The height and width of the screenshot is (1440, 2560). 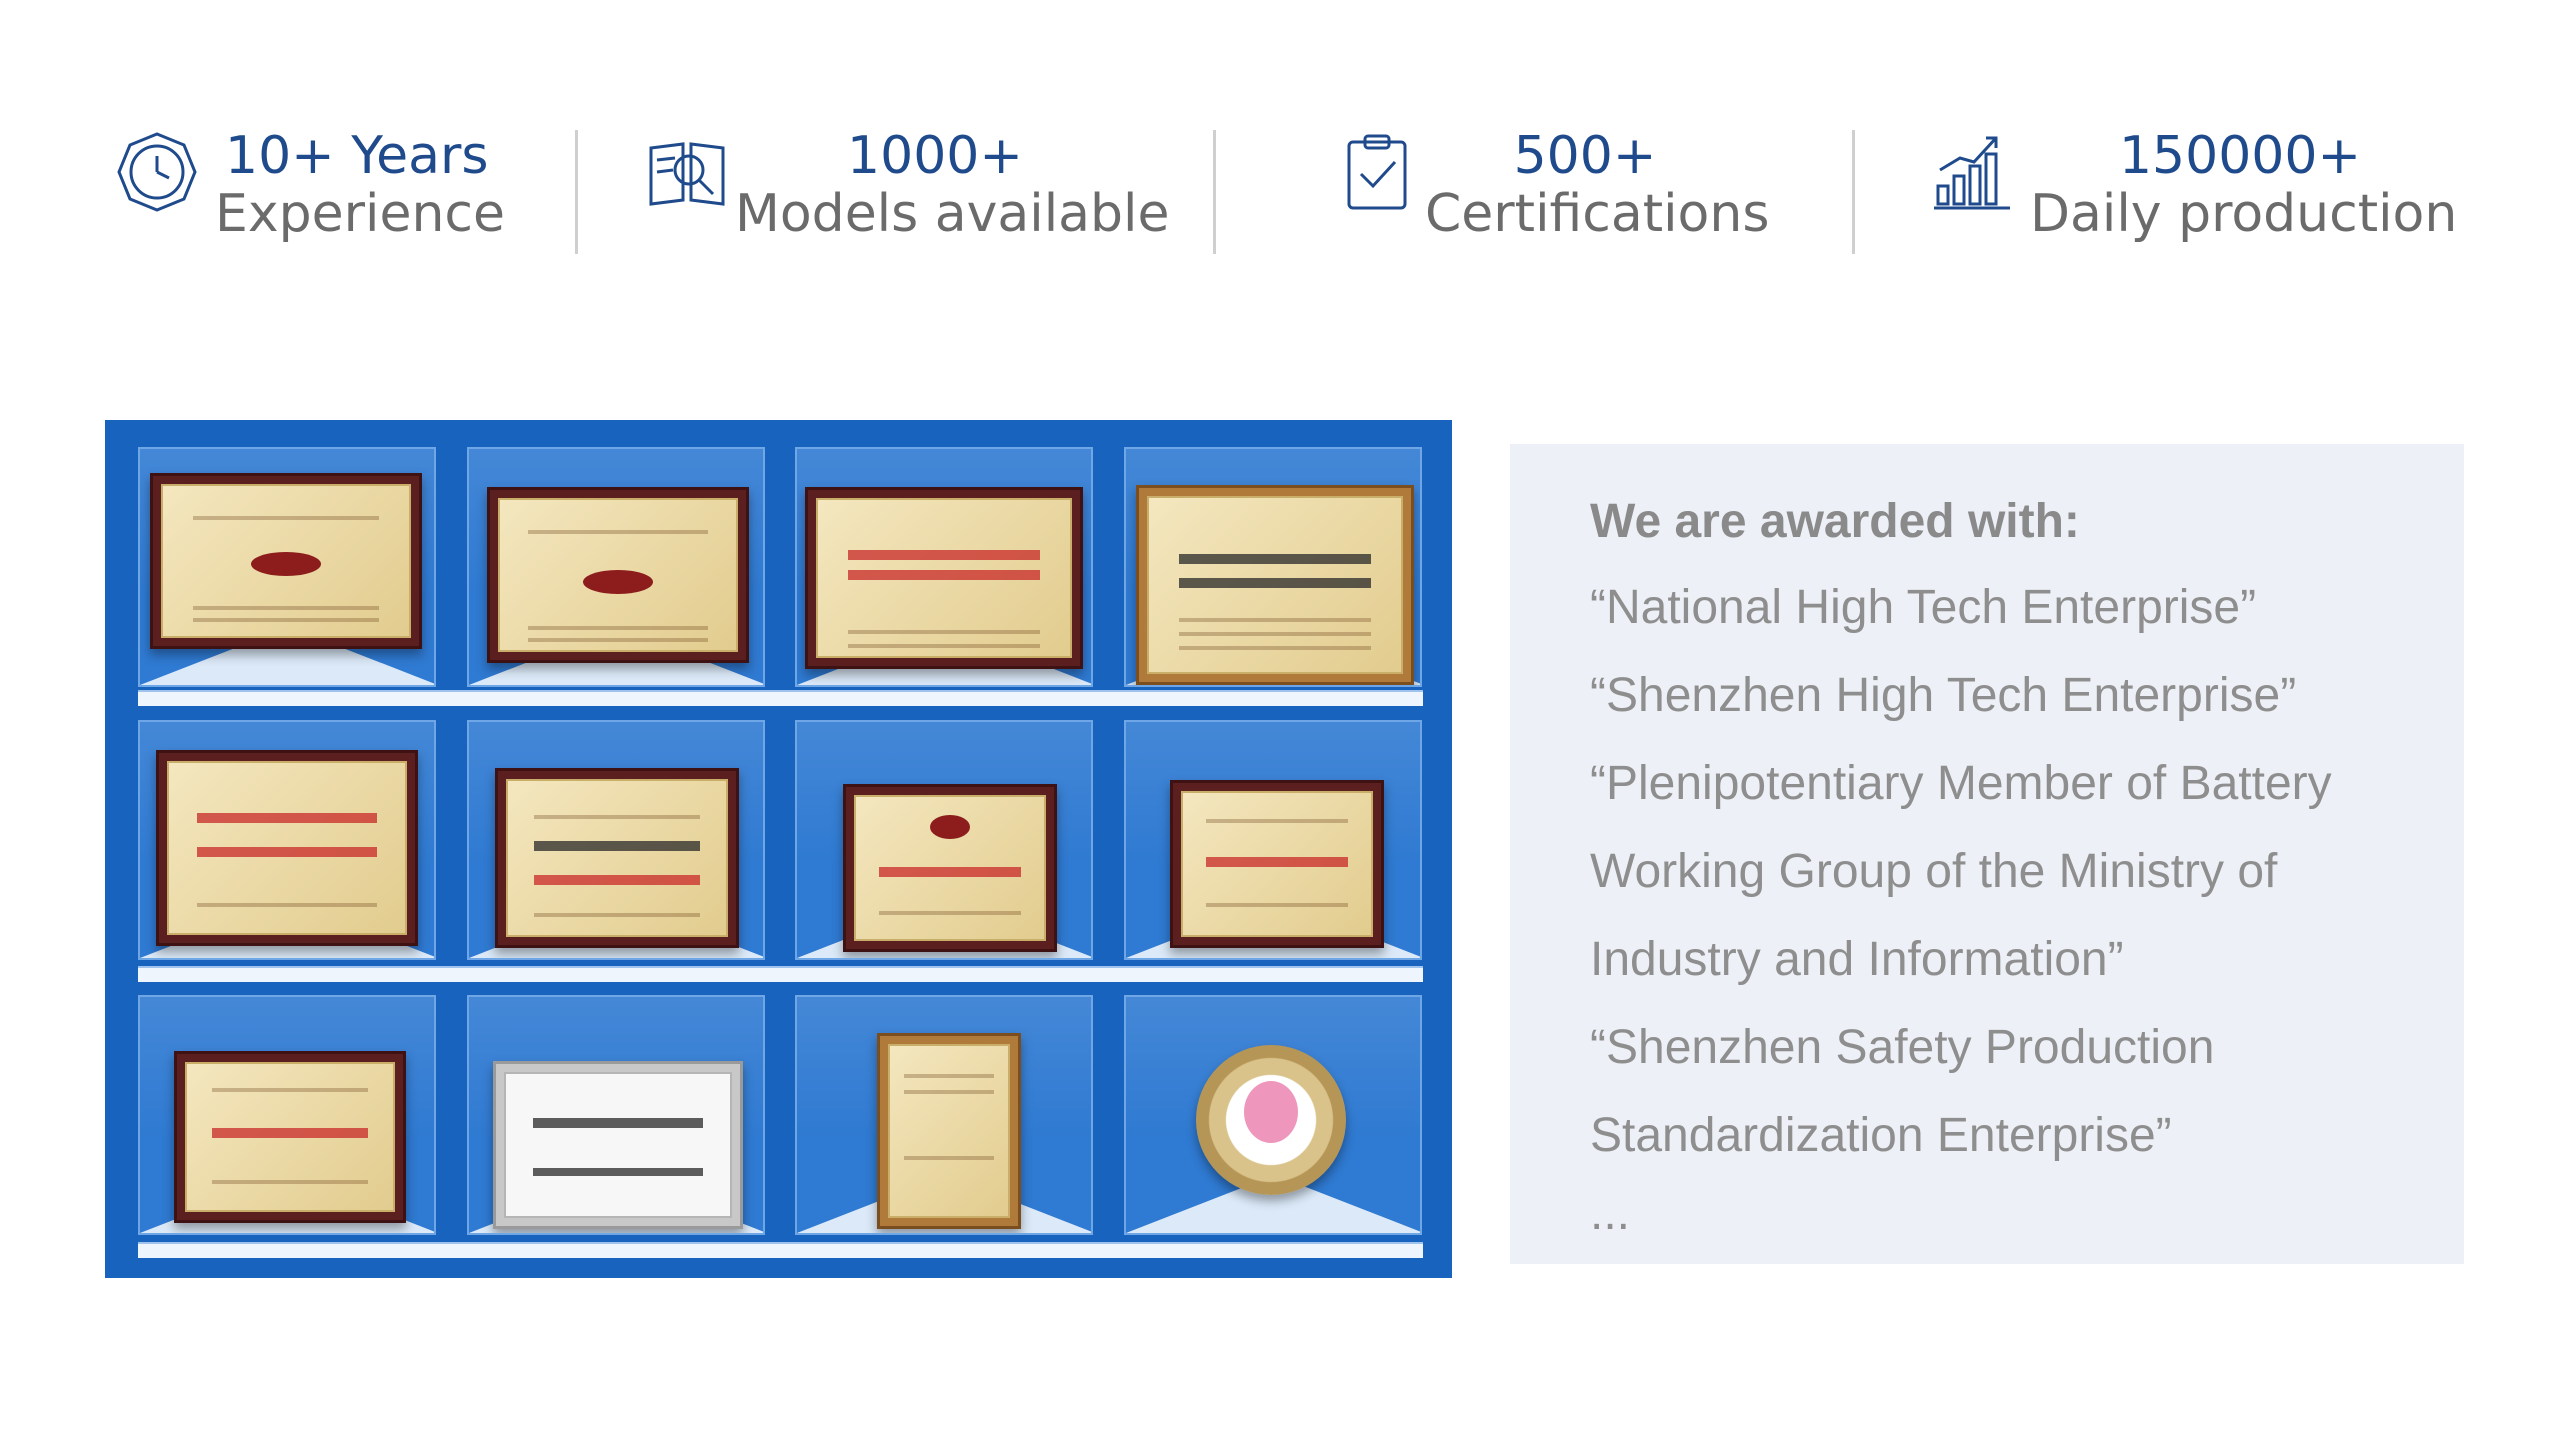 What do you see at coordinates (357, 156) in the screenshot?
I see `stat-number: 10+ Years` at bounding box center [357, 156].